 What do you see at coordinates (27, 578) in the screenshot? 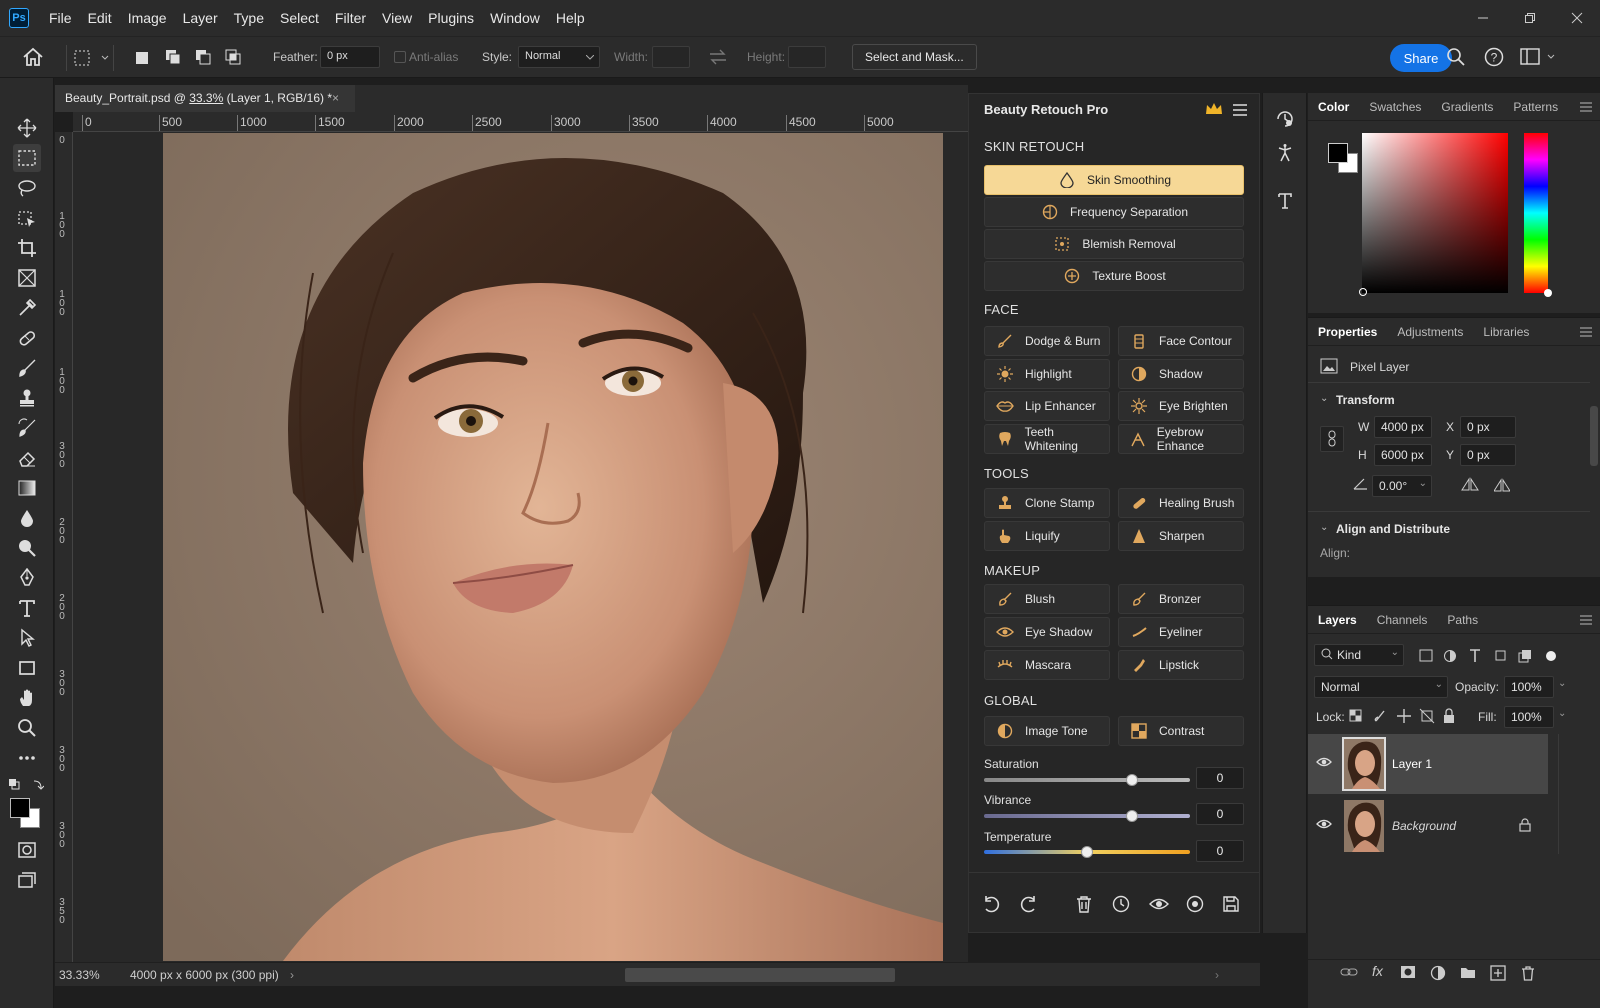
I see `pen-tool-icon` at bounding box center [27, 578].